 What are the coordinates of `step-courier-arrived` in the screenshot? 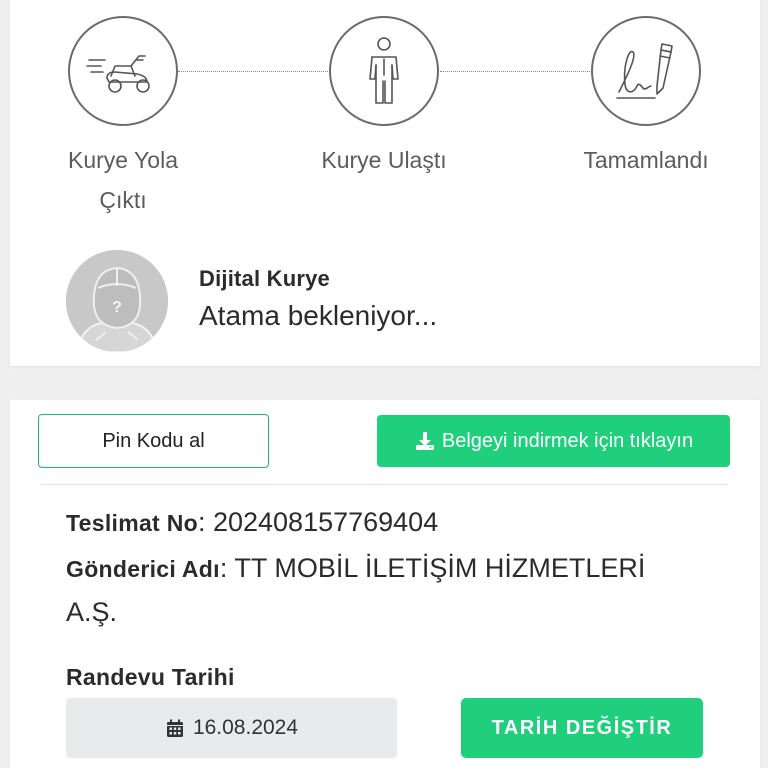 It's located at (384, 71).